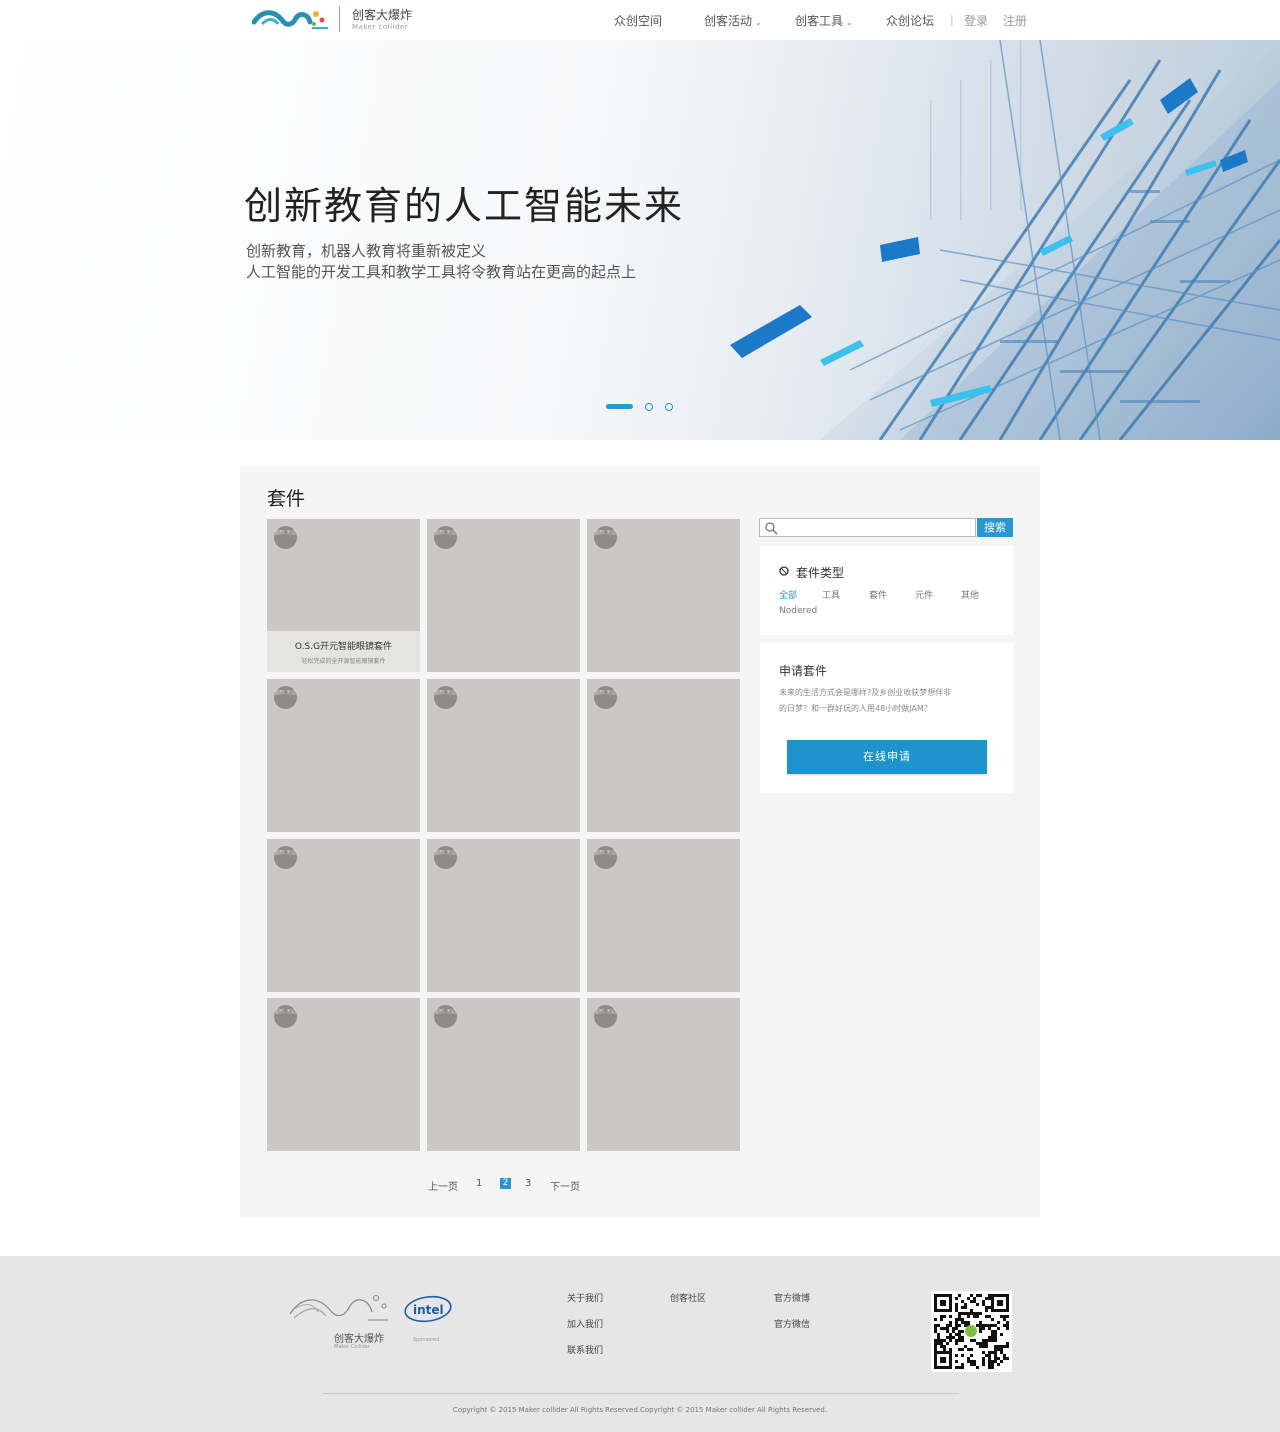 This screenshot has width=1280, height=1432. Describe the element at coordinates (443, 1185) in the screenshot. I see `pagination-prev: 上一页` at that location.